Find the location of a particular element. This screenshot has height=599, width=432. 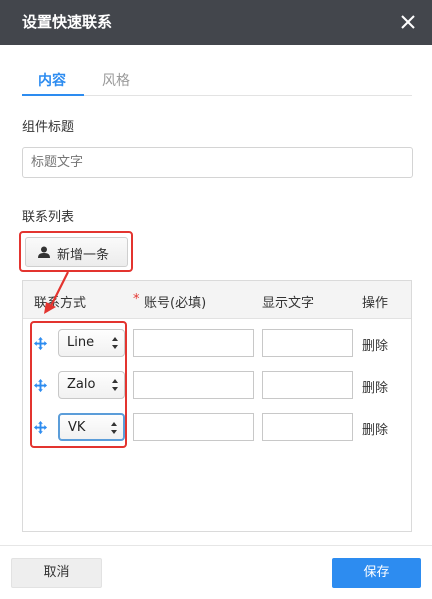

column-method: 联系方式 is located at coordinates (60, 303).